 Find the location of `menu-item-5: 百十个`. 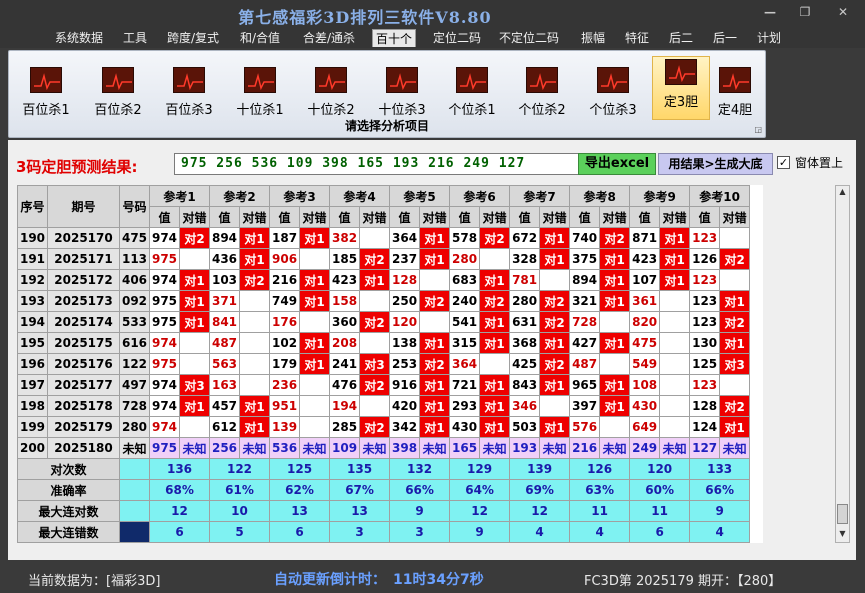

menu-item-5: 百十个 is located at coordinates (394, 38).